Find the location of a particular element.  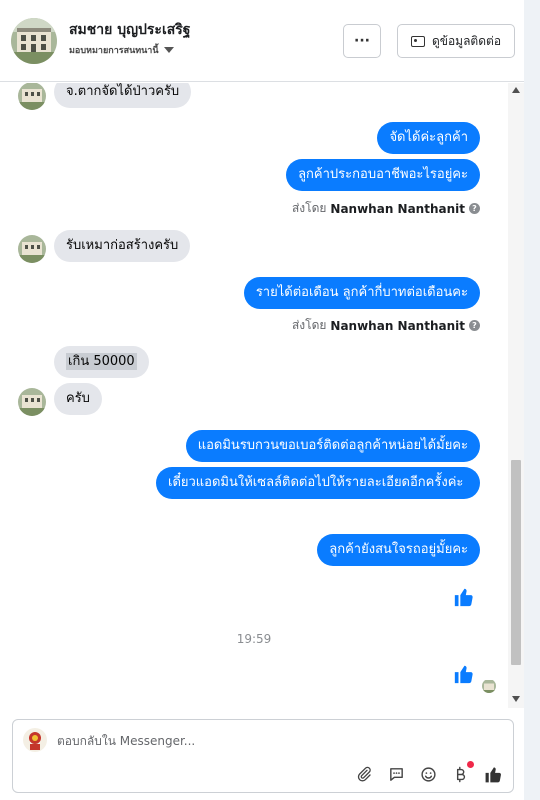

assign-label: มอบหมายการสนทนานี้ is located at coordinates (114, 51).